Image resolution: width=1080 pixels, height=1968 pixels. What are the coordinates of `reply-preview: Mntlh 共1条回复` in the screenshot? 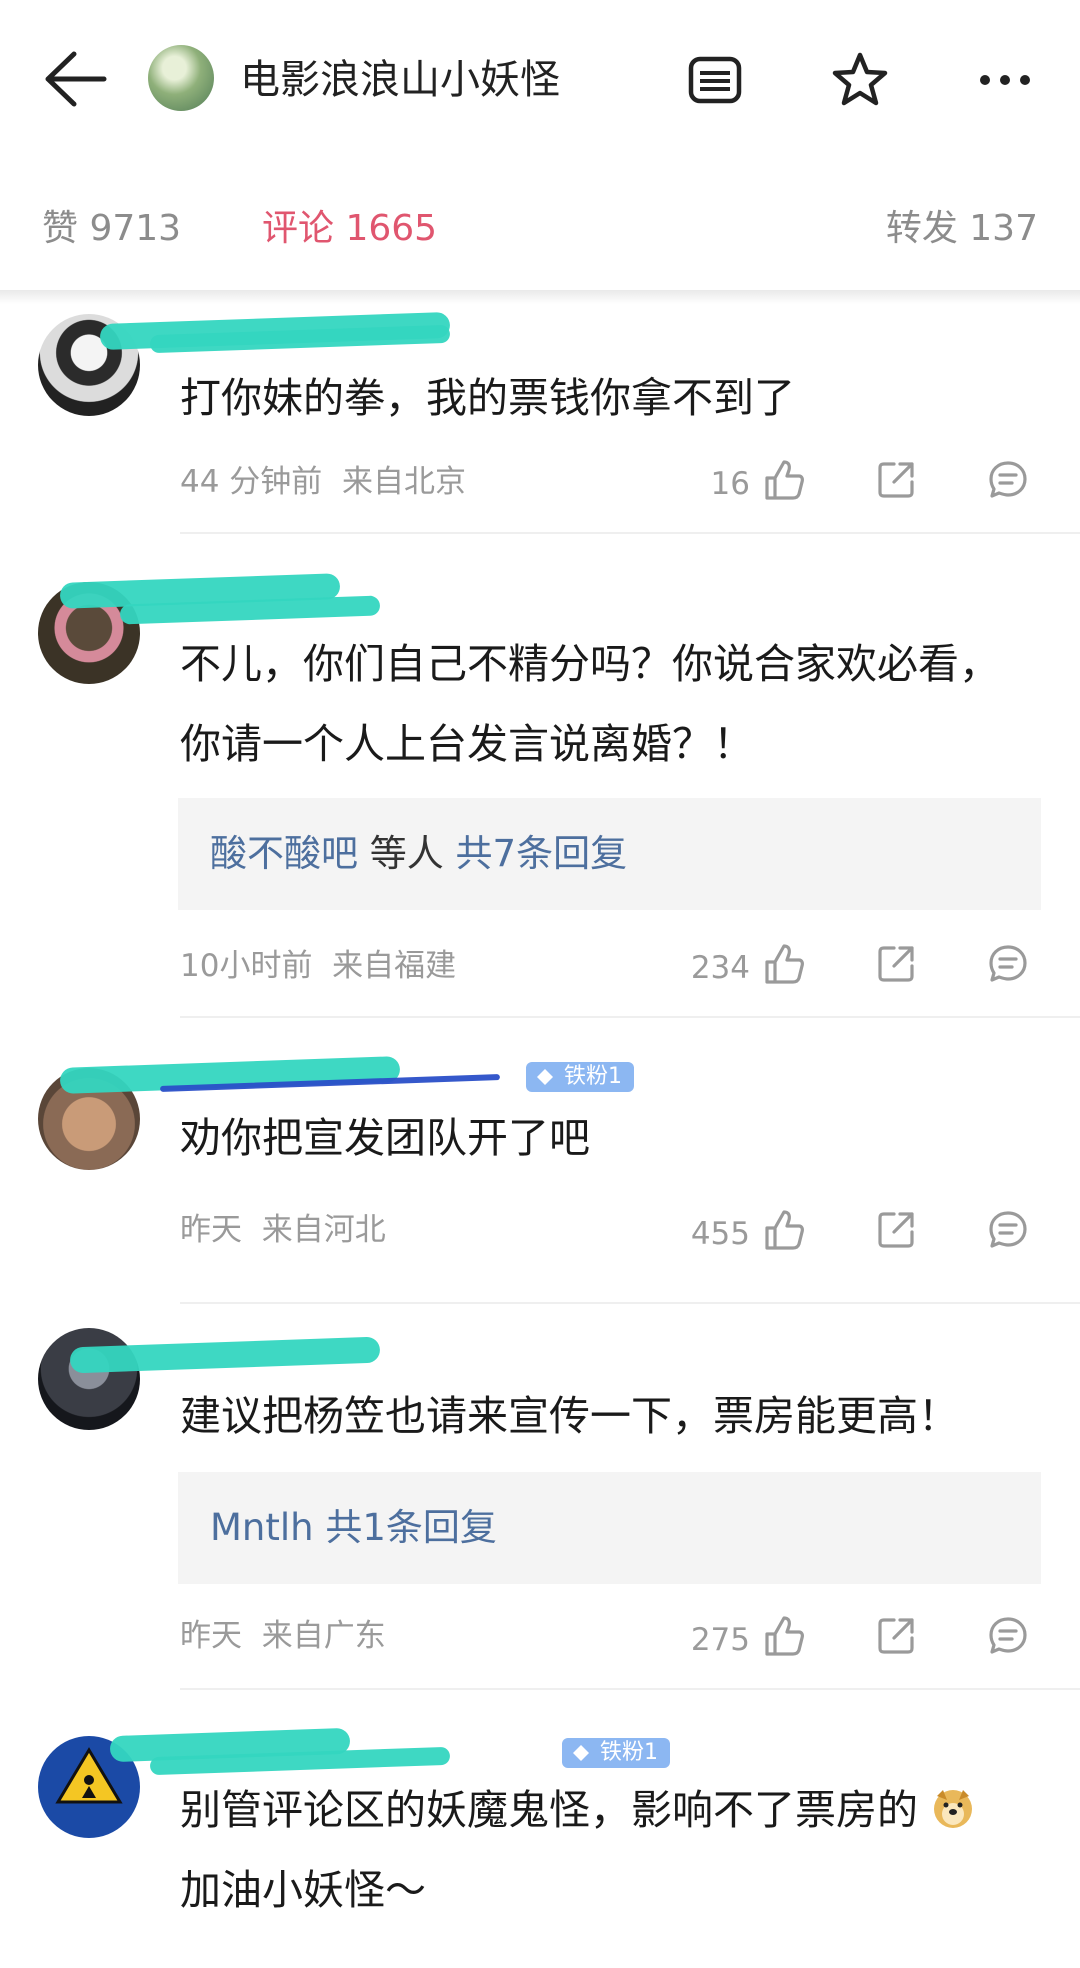 It's located at (609, 1528).